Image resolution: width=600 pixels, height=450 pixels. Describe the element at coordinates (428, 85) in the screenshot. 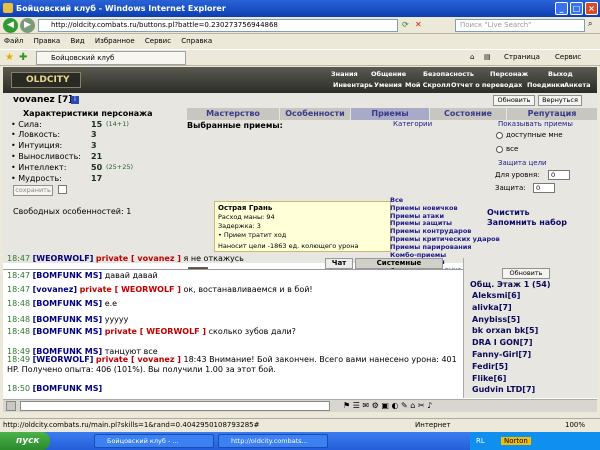

I see `subnav-my-scroll: Мой Скролл` at that location.